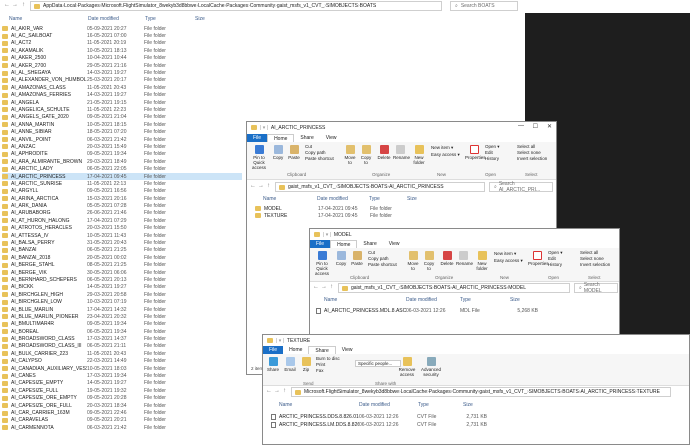  Describe the element at coordinates (515, 300) in the screenshot. I see `column-size: Size` at that location.